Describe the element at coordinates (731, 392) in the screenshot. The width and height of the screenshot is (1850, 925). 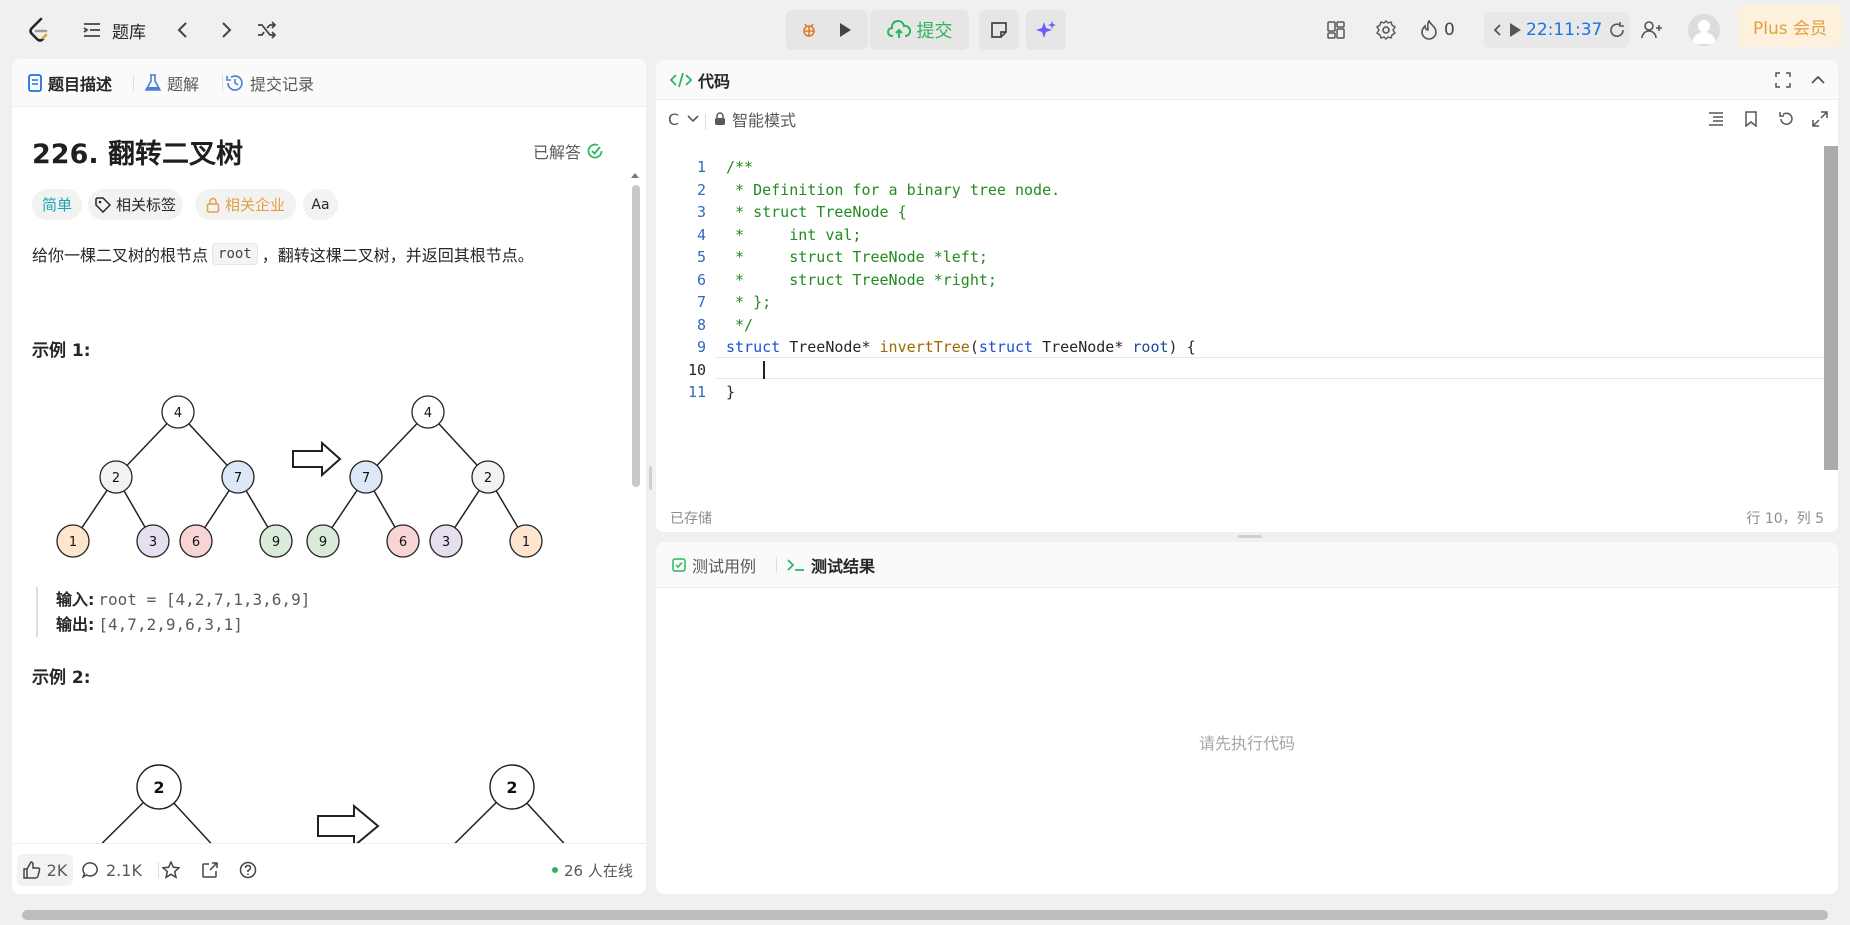
I see `code-text: }` at that location.